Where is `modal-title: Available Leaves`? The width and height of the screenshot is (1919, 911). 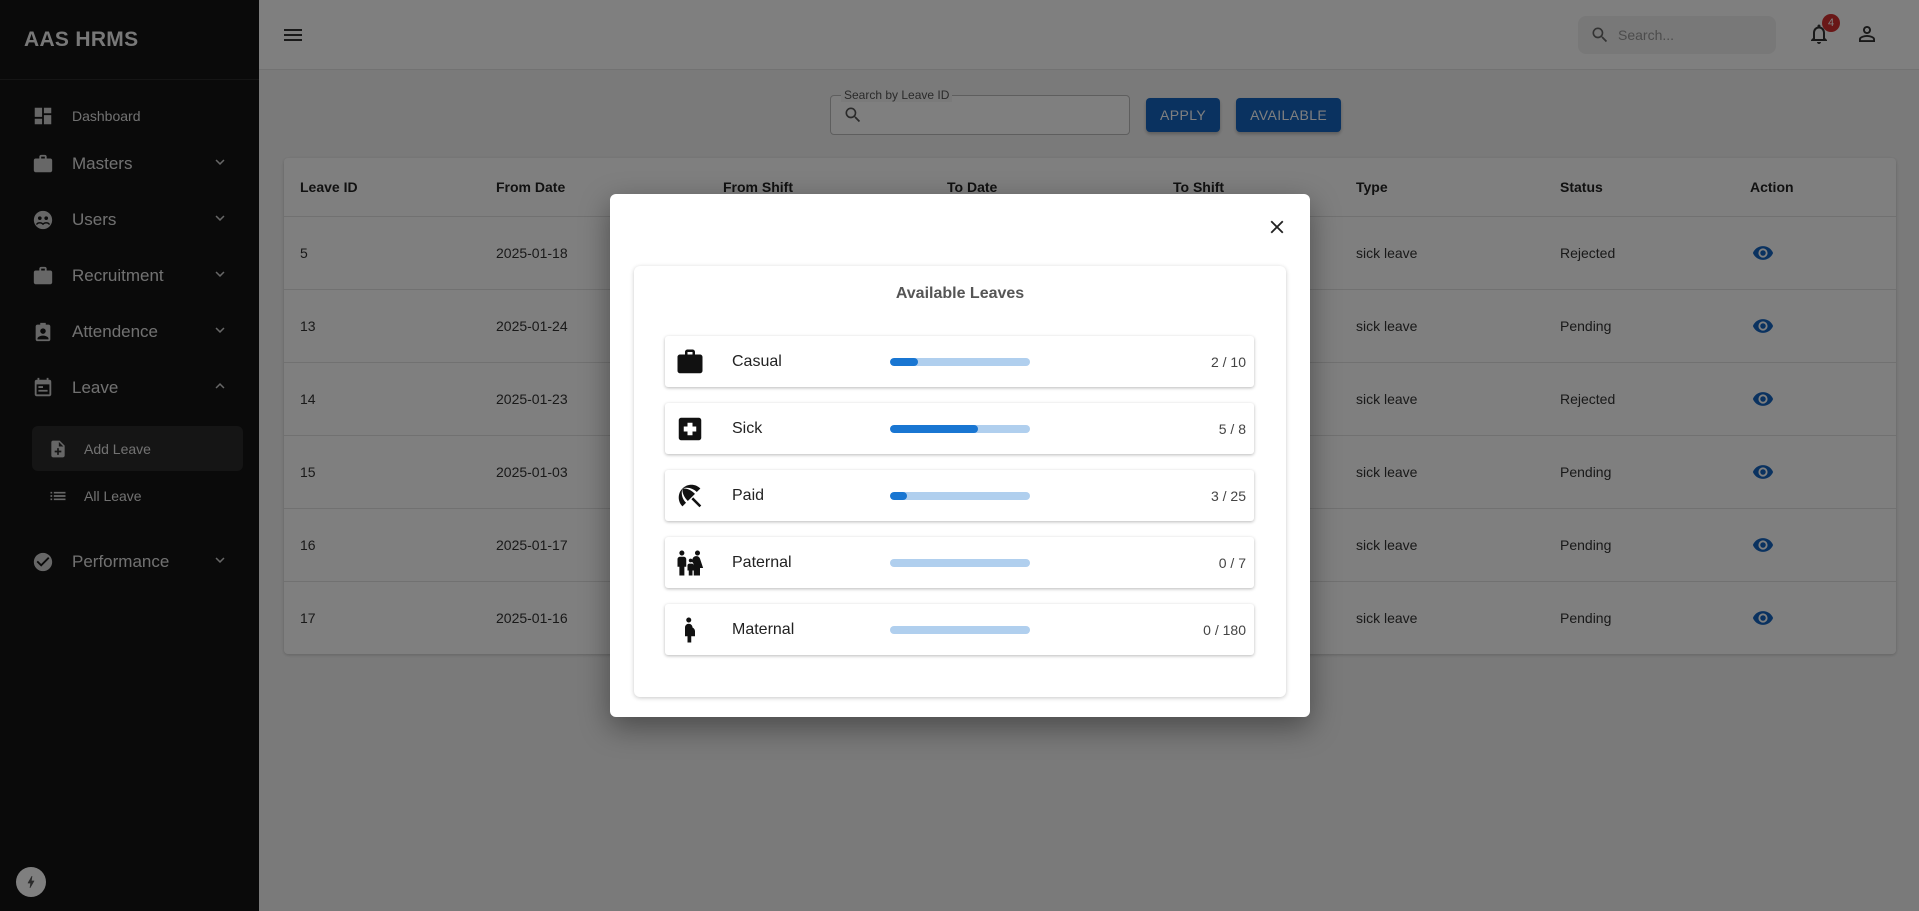
modal-title: Available Leaves is located at coordinates (960, 293).